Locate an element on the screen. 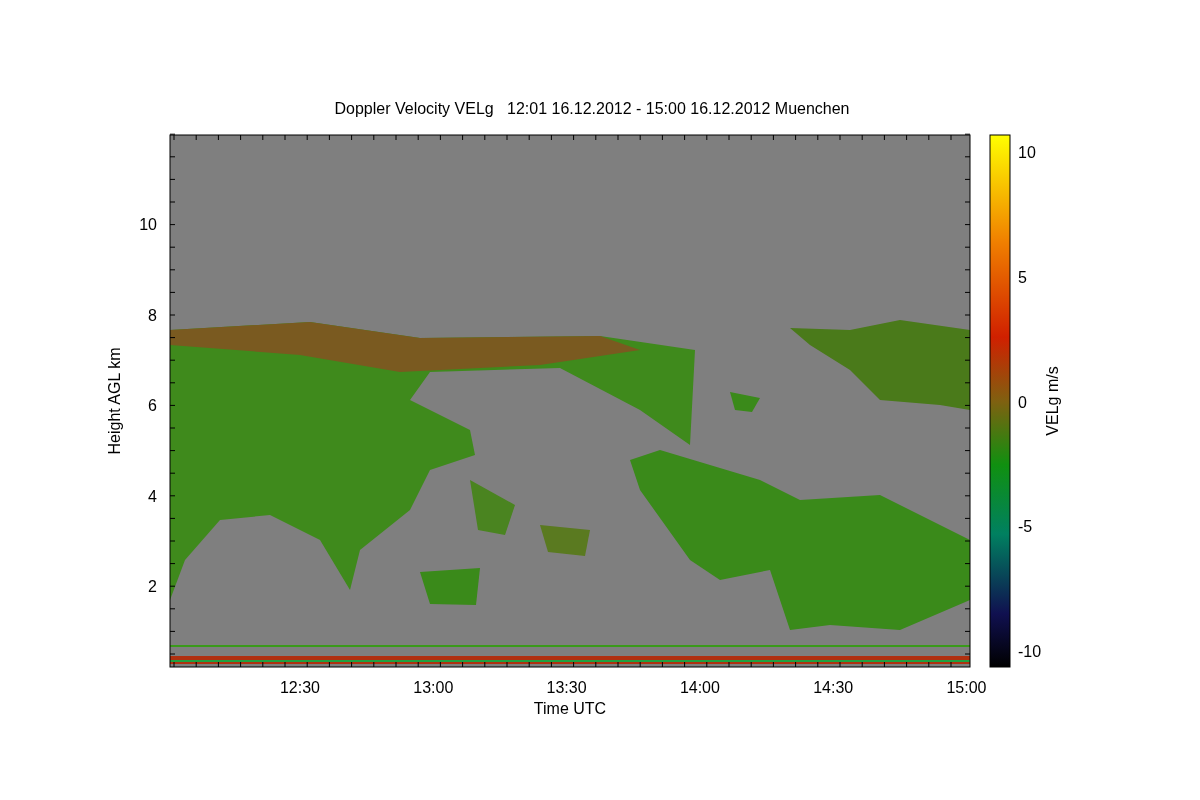 Image resolution: width=1200 pixels, height=800 pixels. y-tick-label: 6 is located at coordinates (152, 405).